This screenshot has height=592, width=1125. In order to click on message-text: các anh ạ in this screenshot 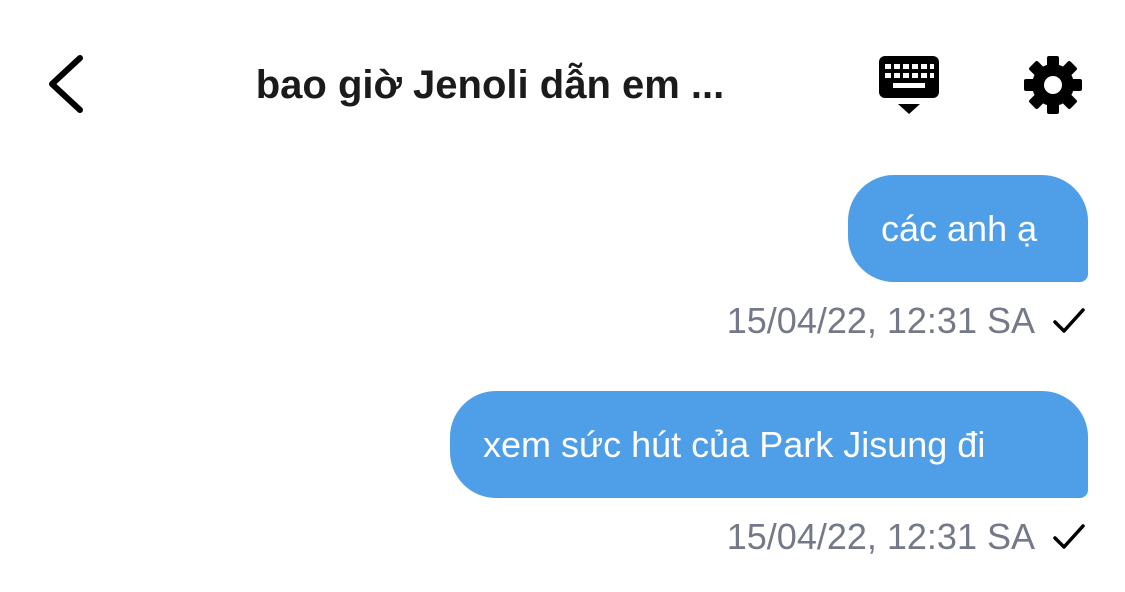, I will do `click(959, 228)`.